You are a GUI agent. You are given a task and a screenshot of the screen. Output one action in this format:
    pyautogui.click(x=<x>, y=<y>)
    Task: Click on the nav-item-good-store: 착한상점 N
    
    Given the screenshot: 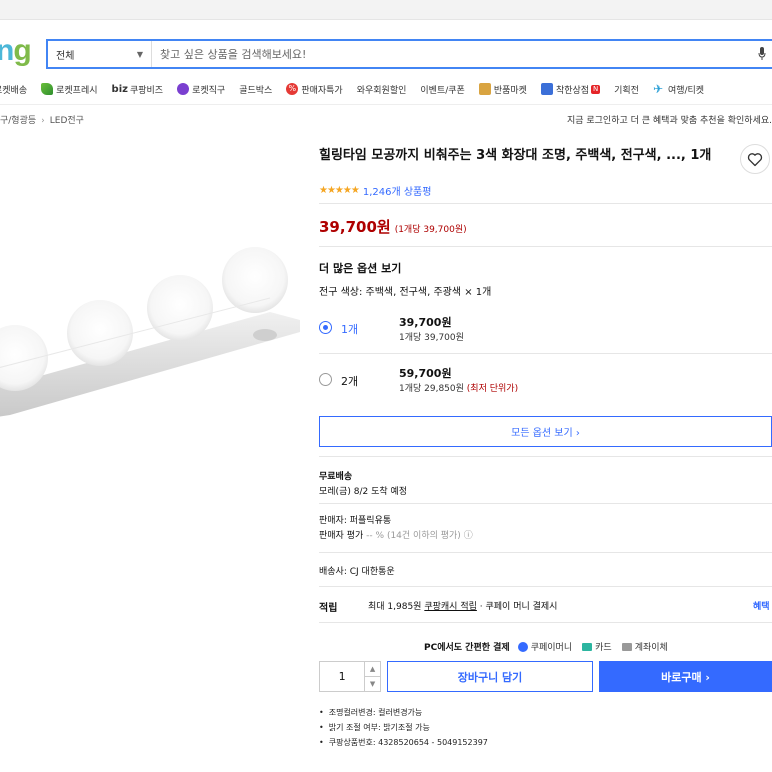 What is the action you would take?
    pyautogui.click(x=570, y=89)
    